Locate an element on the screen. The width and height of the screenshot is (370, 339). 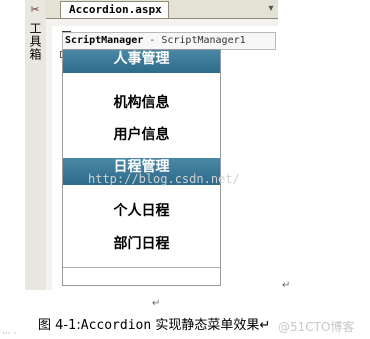
document-tab-bar: Accordion.aspx ▾ is located at coordinates (162, 9).